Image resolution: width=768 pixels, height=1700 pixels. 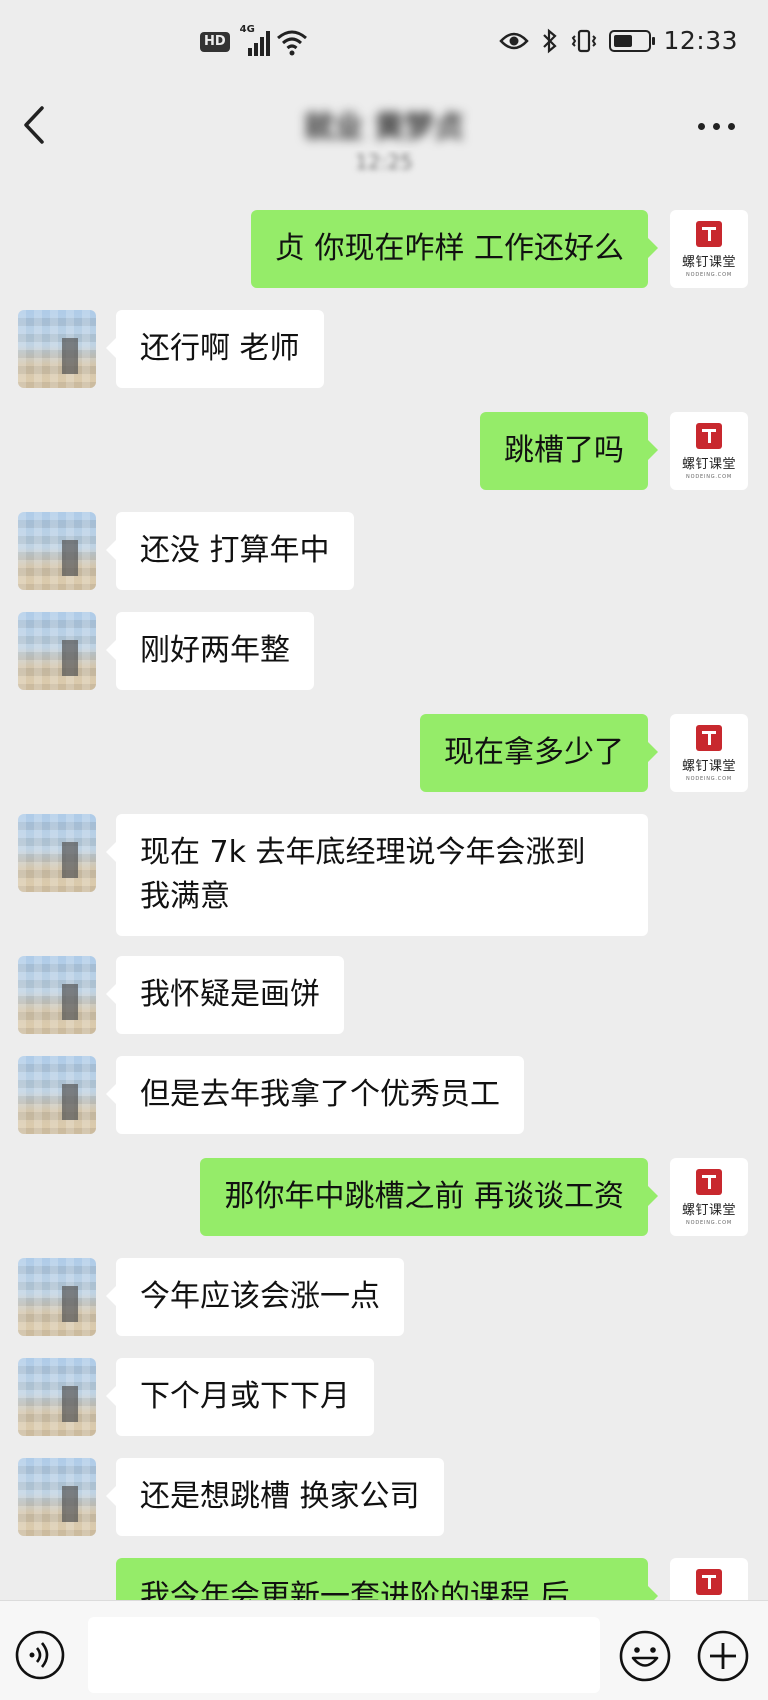 What do you see at coordinates (584, 40) in the screenshot?
I see `vibrate-icon` at bounding box center [584, 40].